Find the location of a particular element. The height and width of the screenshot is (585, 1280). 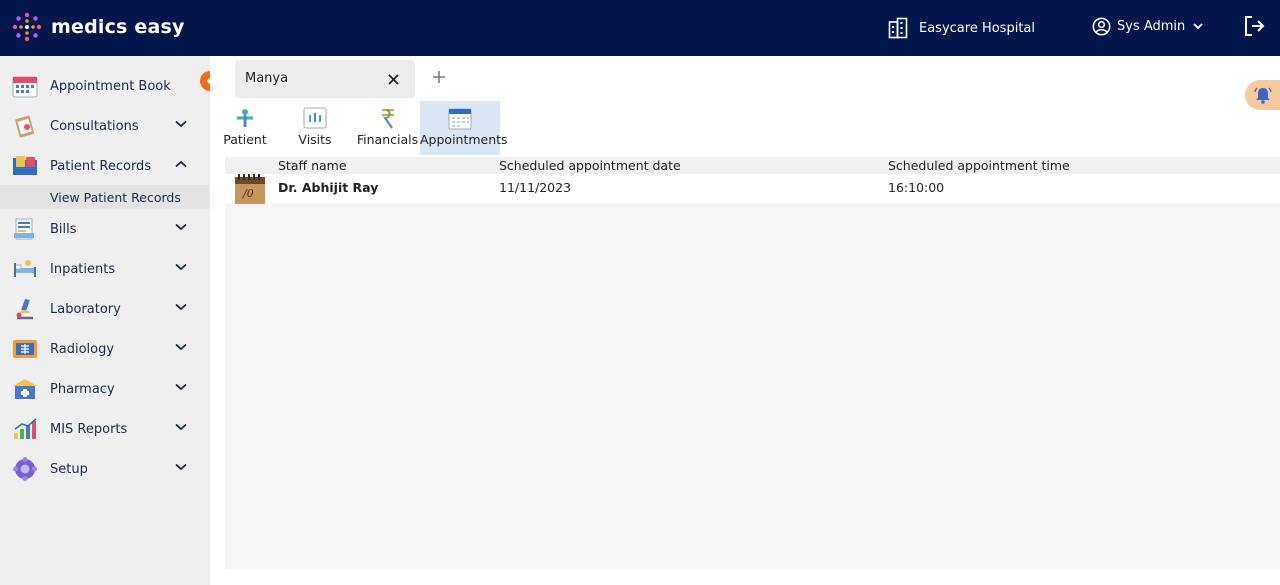

tool-label: Financials is located at coordinates (387, 139).